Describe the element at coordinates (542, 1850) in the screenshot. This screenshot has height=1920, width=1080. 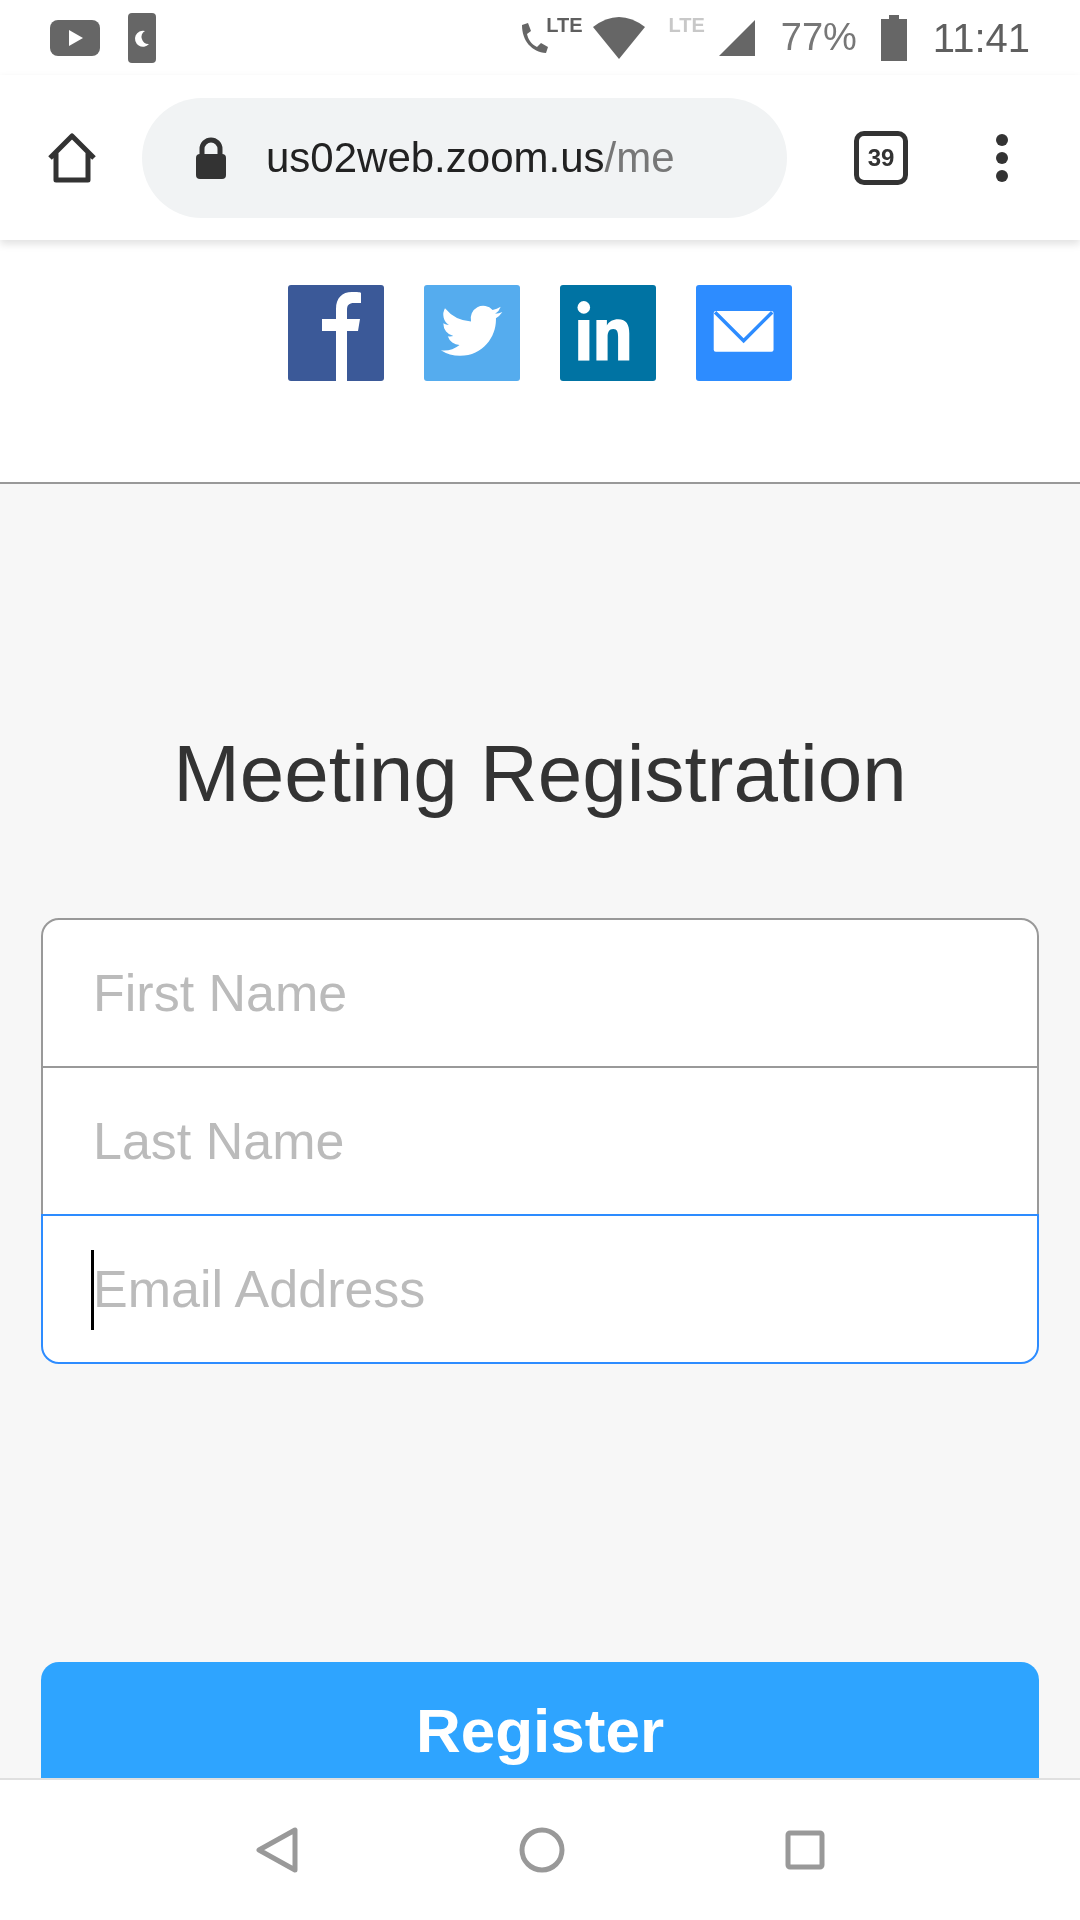
I see `home-circle-icon` at that location.